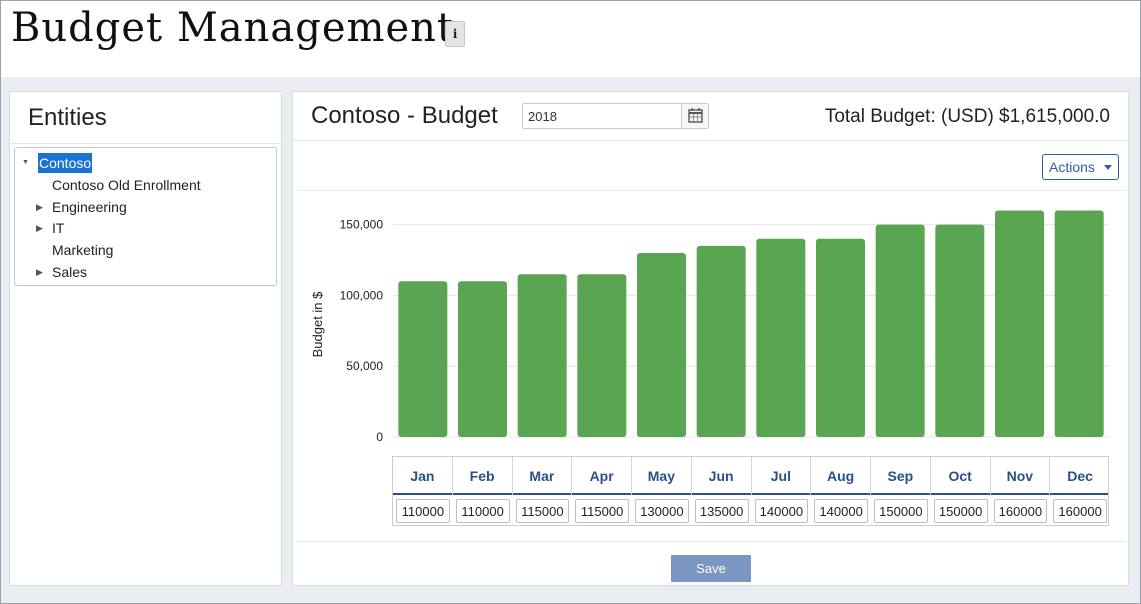 This screenshot has height=604, width=1141. Describe the element at coordinates (455, 34) in the screenshot. I see `info-button: i` at that location.